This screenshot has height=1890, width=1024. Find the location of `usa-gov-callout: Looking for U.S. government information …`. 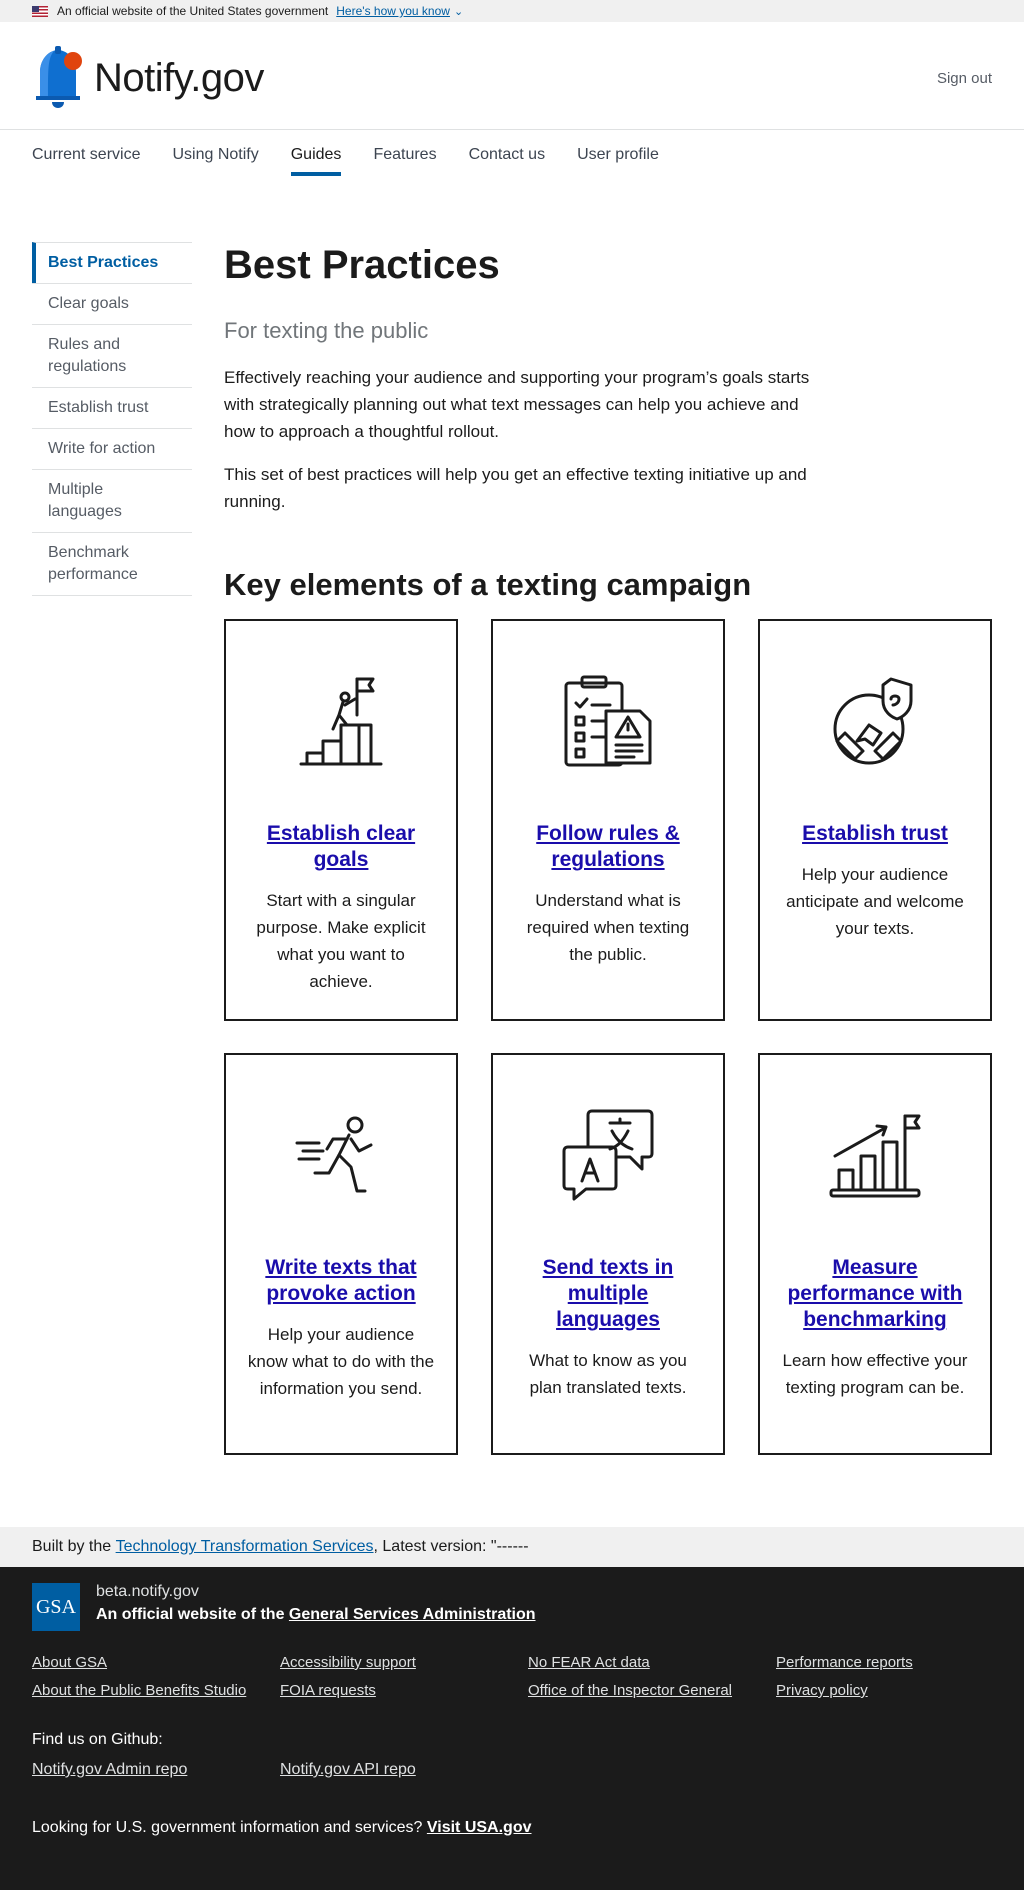

usa-gov-callout: Looking for U.S. government information … is located at coordinates (512, 1828).